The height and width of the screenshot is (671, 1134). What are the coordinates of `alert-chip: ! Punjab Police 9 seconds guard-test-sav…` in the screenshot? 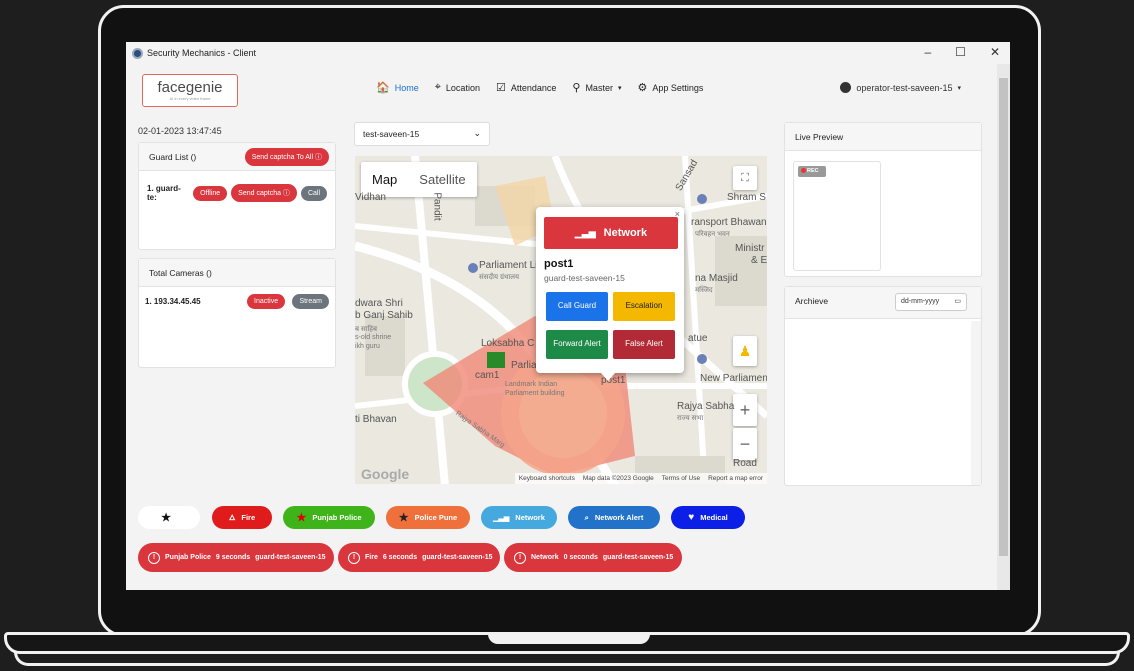 It's located at (236, 557).